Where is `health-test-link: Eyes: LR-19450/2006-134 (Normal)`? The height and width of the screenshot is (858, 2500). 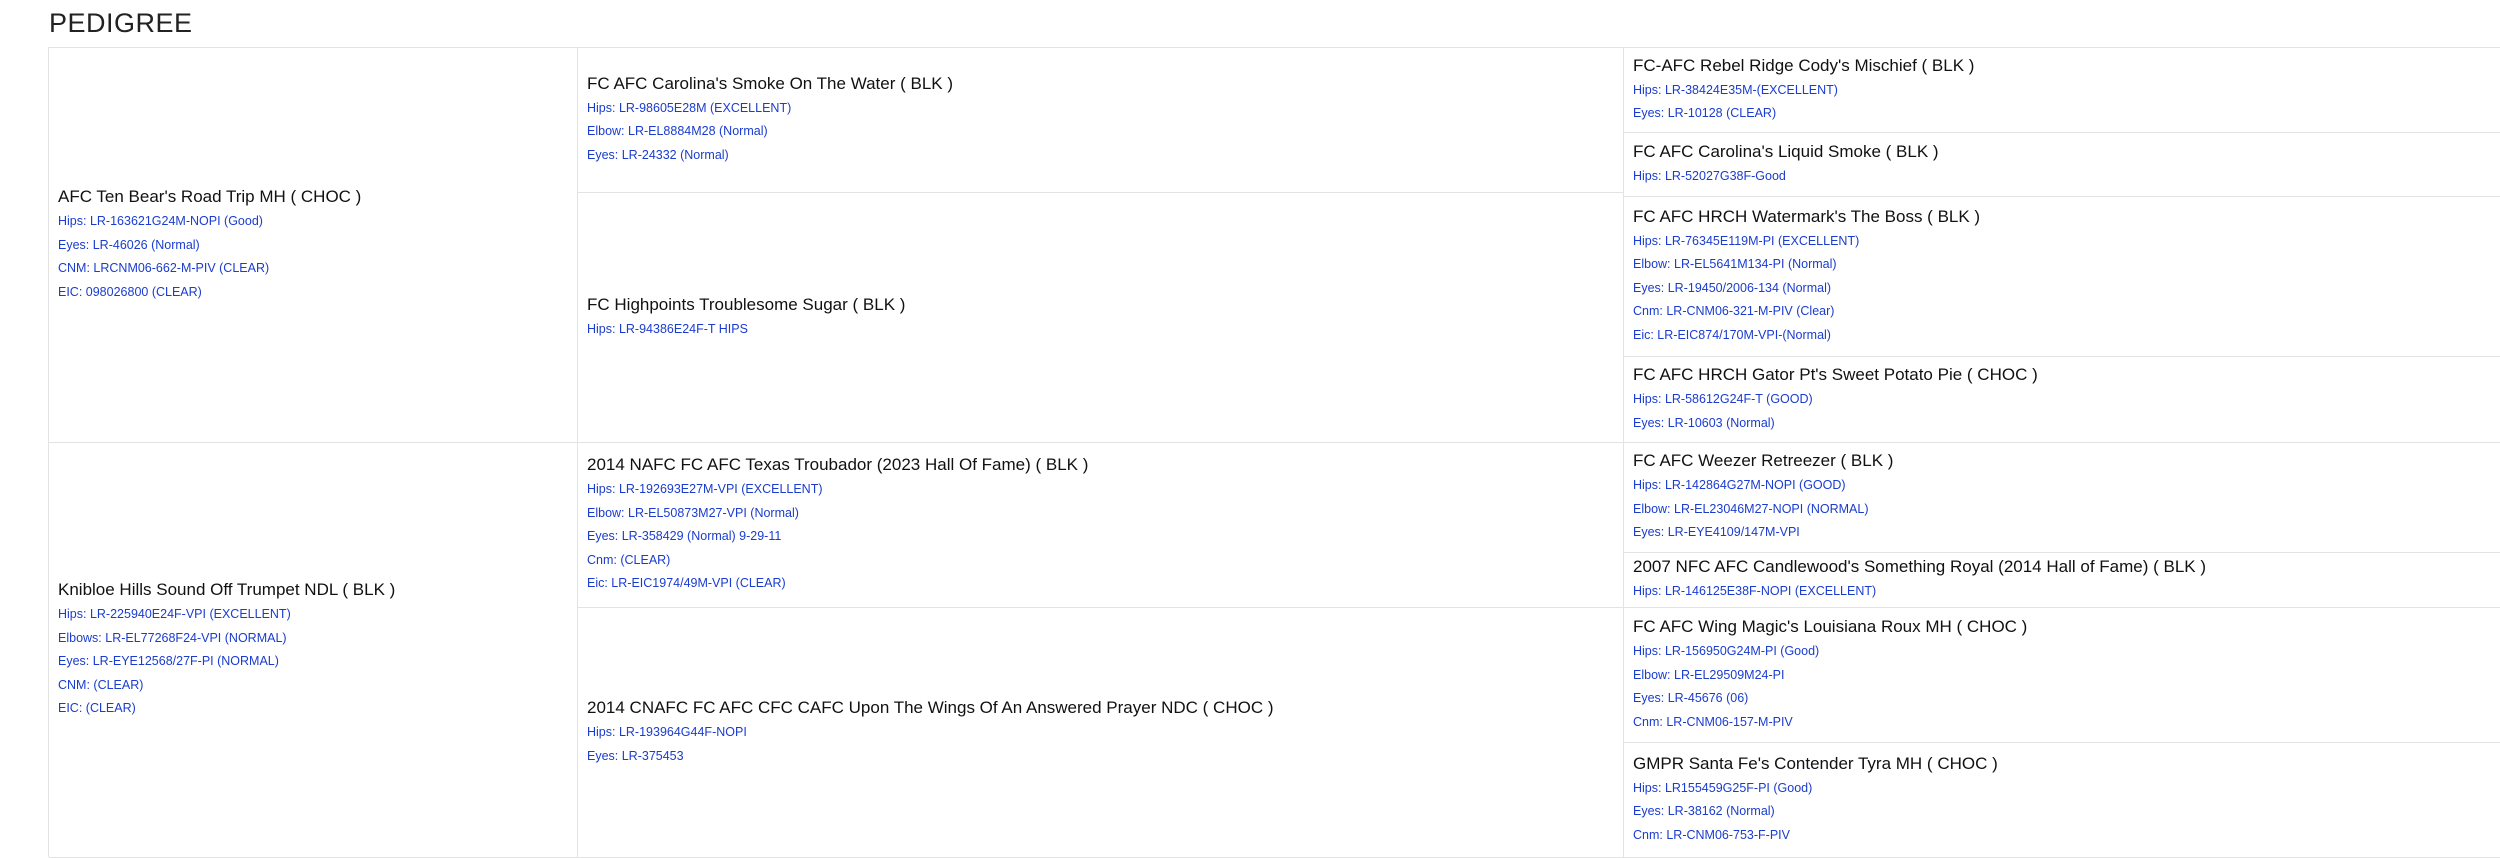
health-test-link: Eyes: LR-19450/2006-134 (Normal) is located at coordinates (2062, 289).